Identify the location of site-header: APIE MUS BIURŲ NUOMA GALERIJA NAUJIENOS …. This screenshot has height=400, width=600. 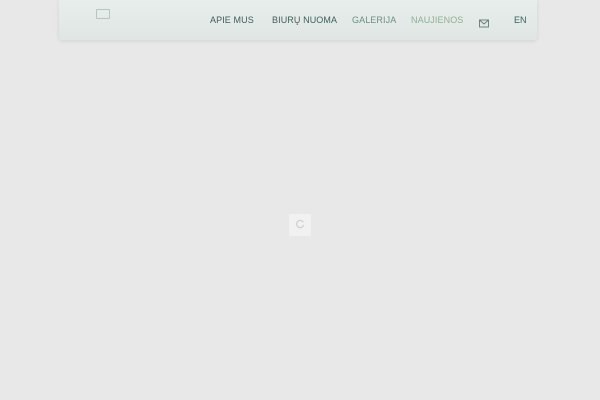
(298, 20).